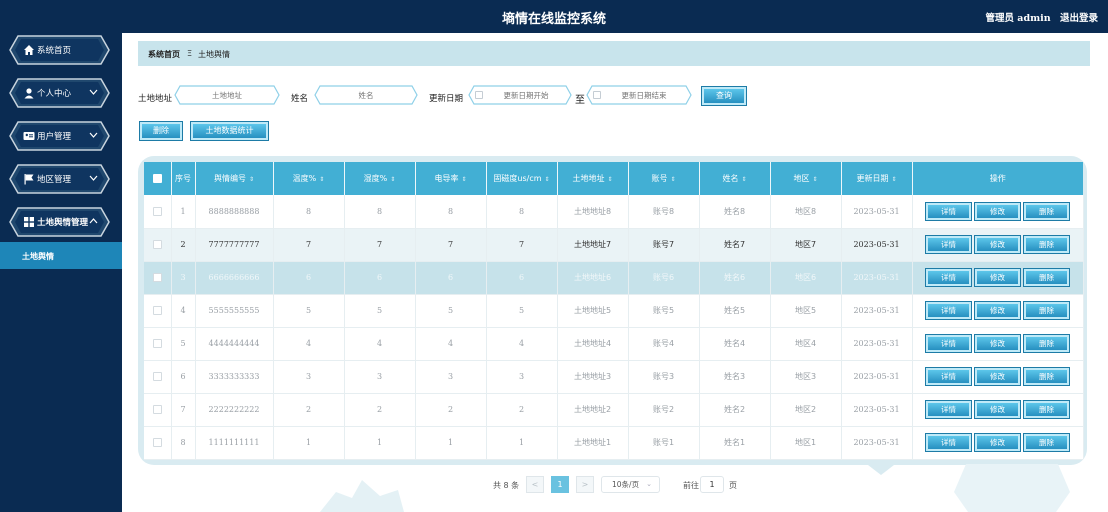  I want to click on batch-delete-button: 删除, so click(161, 131).